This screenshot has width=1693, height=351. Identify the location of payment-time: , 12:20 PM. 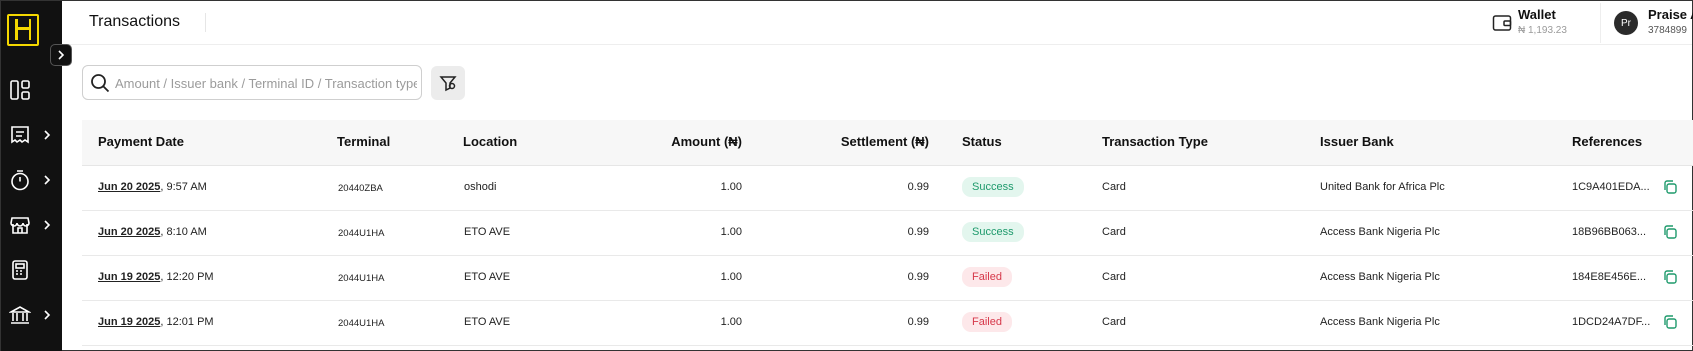
(187, 277).